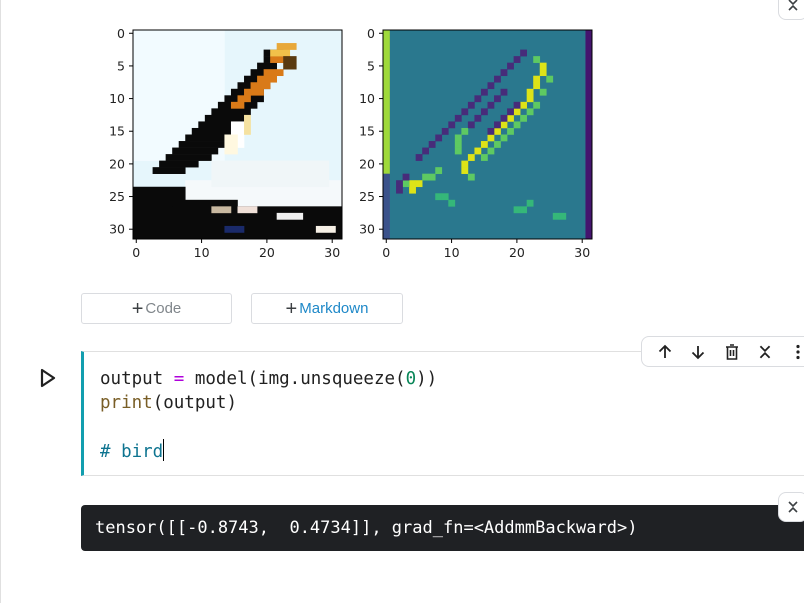  Describe the element at coordinates (194, 403) in the screenshot. I see `code-text: (output)` at that location.